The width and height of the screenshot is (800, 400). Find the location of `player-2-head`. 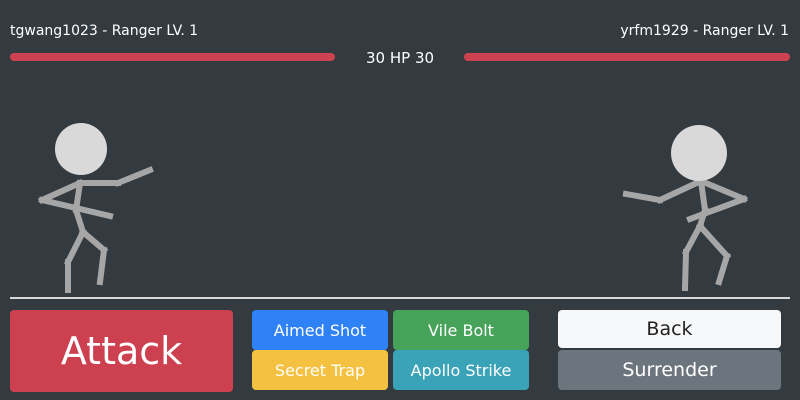

player-2-head is located at coordinates (699, 153).